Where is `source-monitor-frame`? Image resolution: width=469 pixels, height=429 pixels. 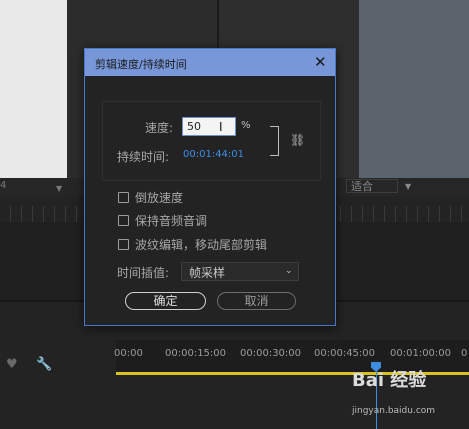 source-monitor-frame is located at coordinates (33, 89).